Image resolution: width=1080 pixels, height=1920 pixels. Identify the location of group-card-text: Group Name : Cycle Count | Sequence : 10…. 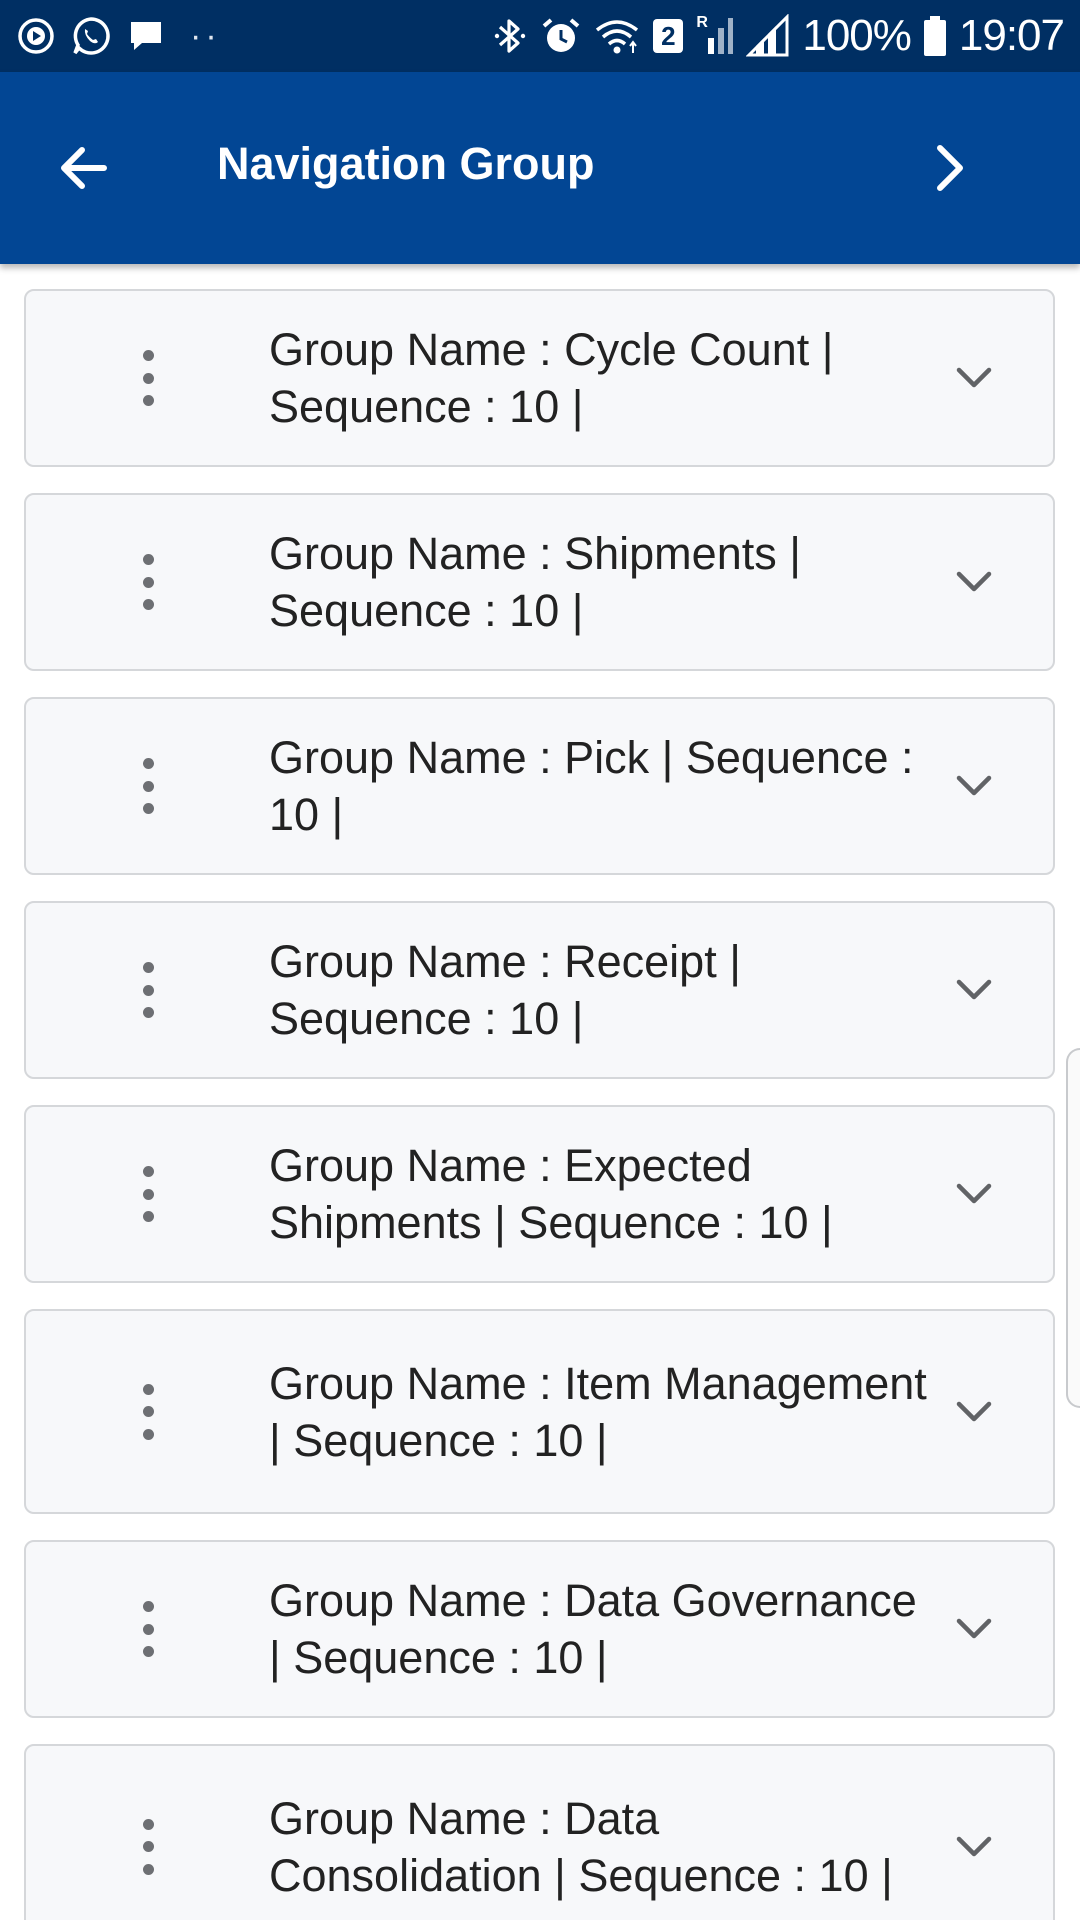
(551, 378).